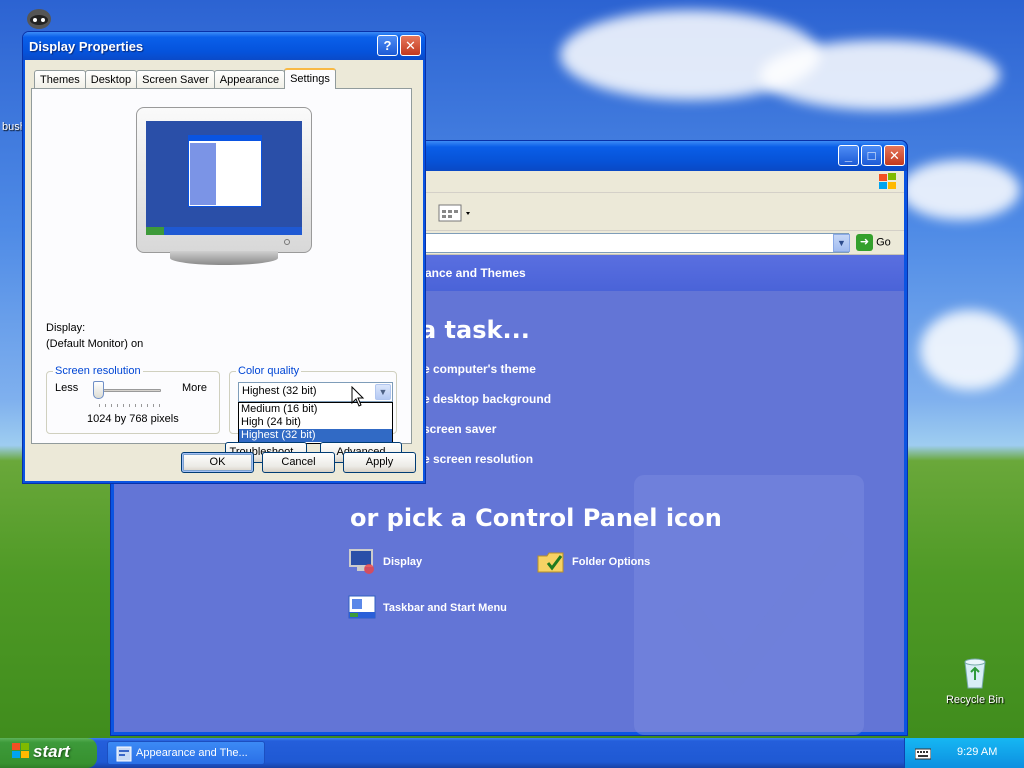 The width and height of the screenshot is (1024, 768). Describe the element at coordinates (487, 399) in the screenshot. I see `task-link-background: e desktop background` at that location.